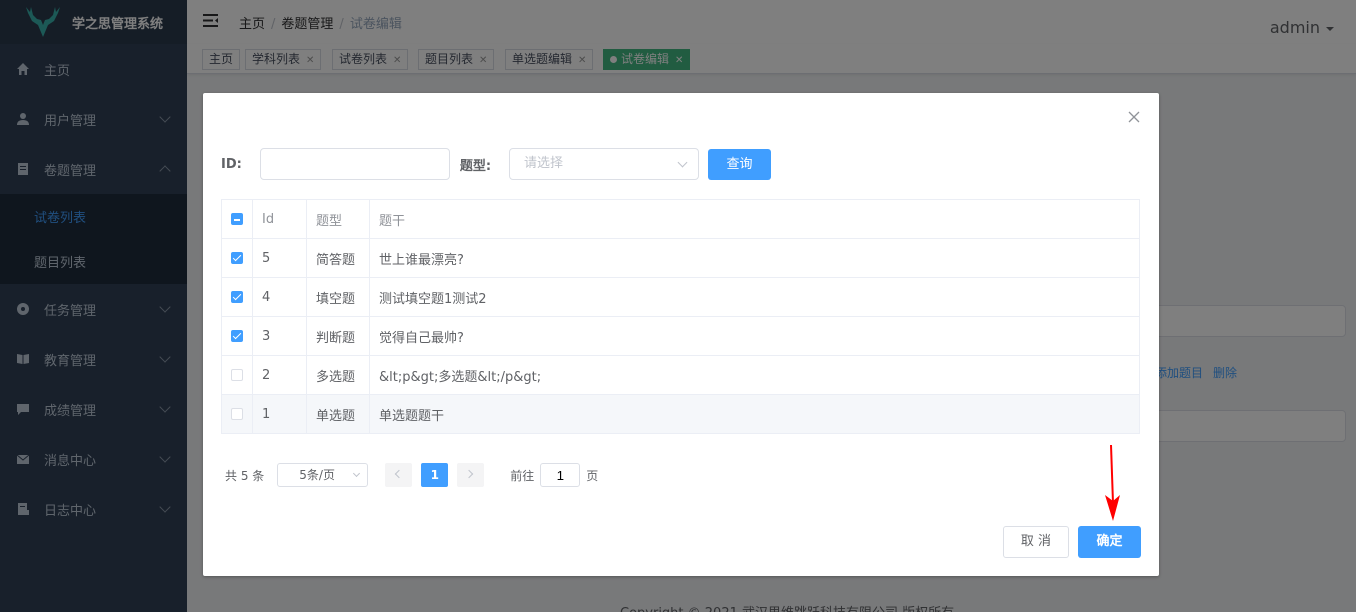 Image resolution: width=1356 pixels, height=612 pixels. Describe the element at coordinates (338, 258) in the screenshot. I see `cell-type: 简答题` at that location.